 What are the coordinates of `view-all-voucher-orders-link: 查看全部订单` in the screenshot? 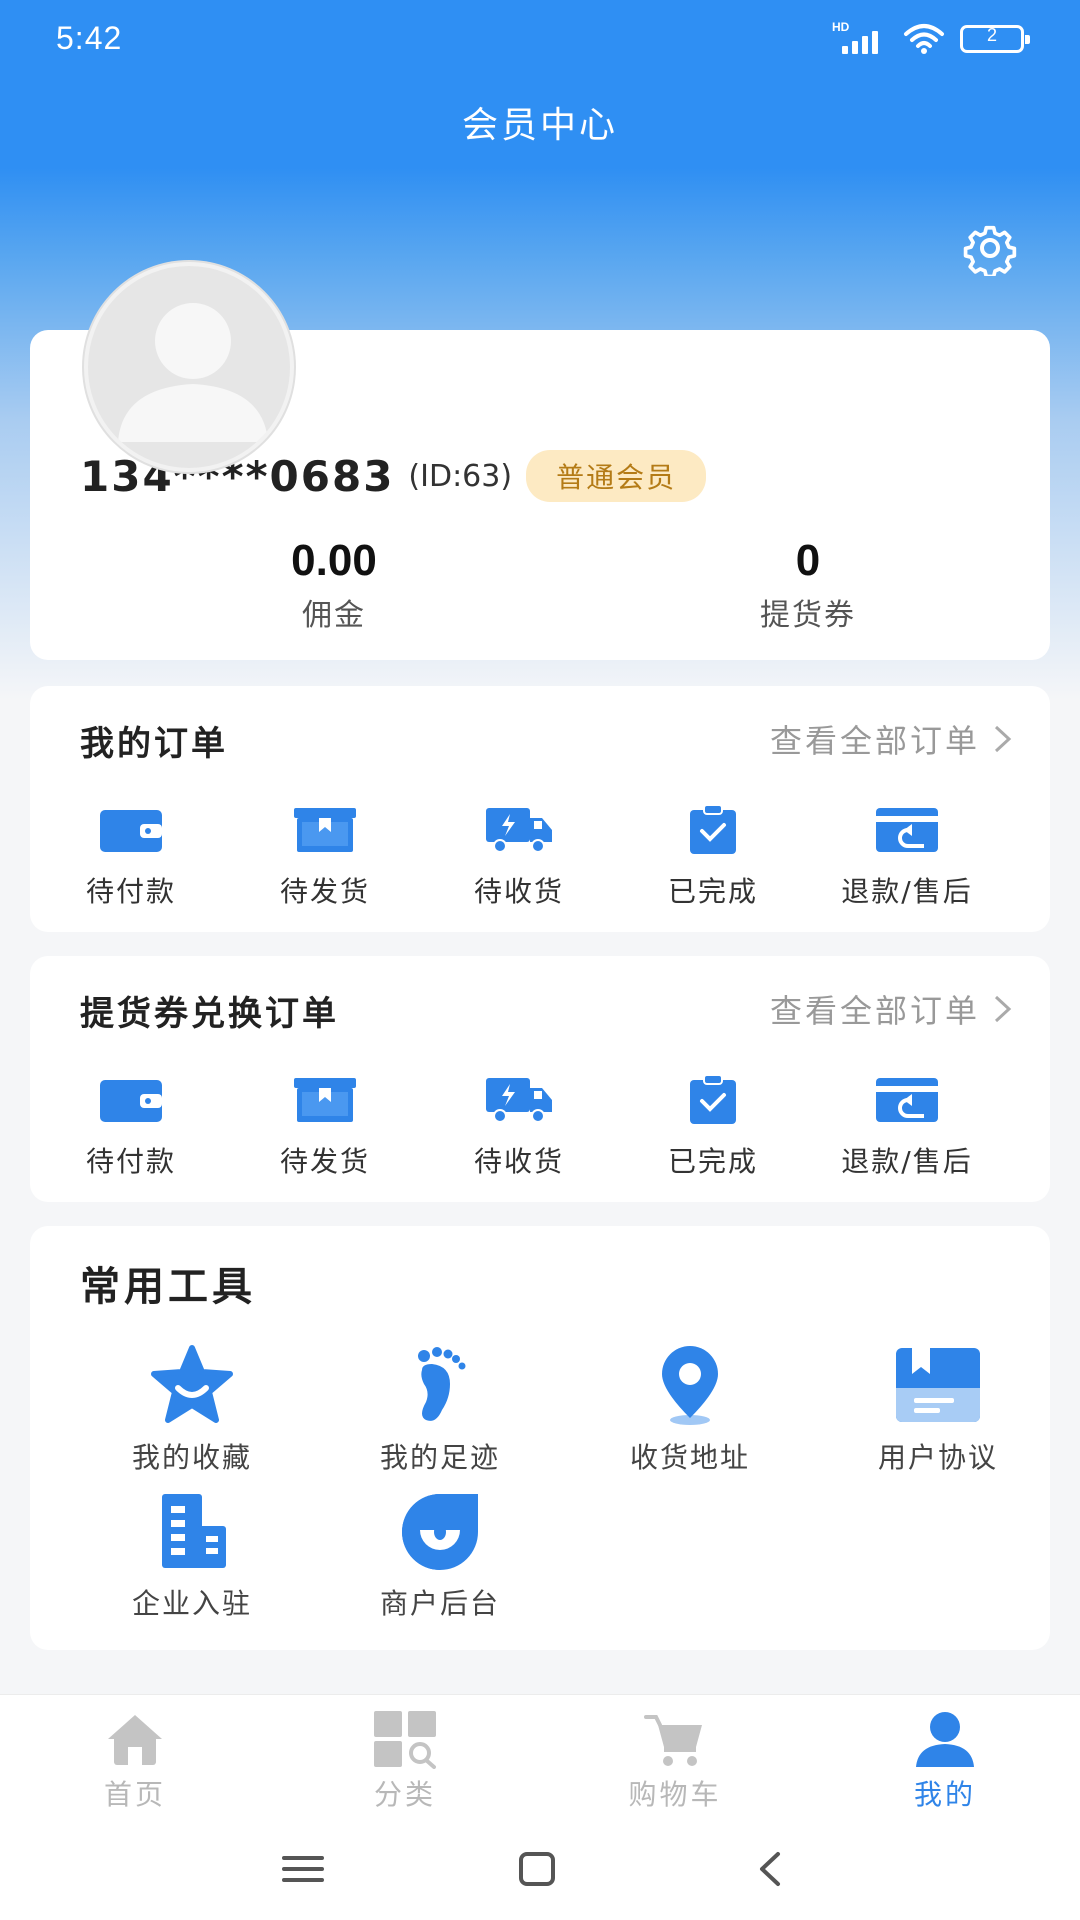 It's located at (892, 1009).